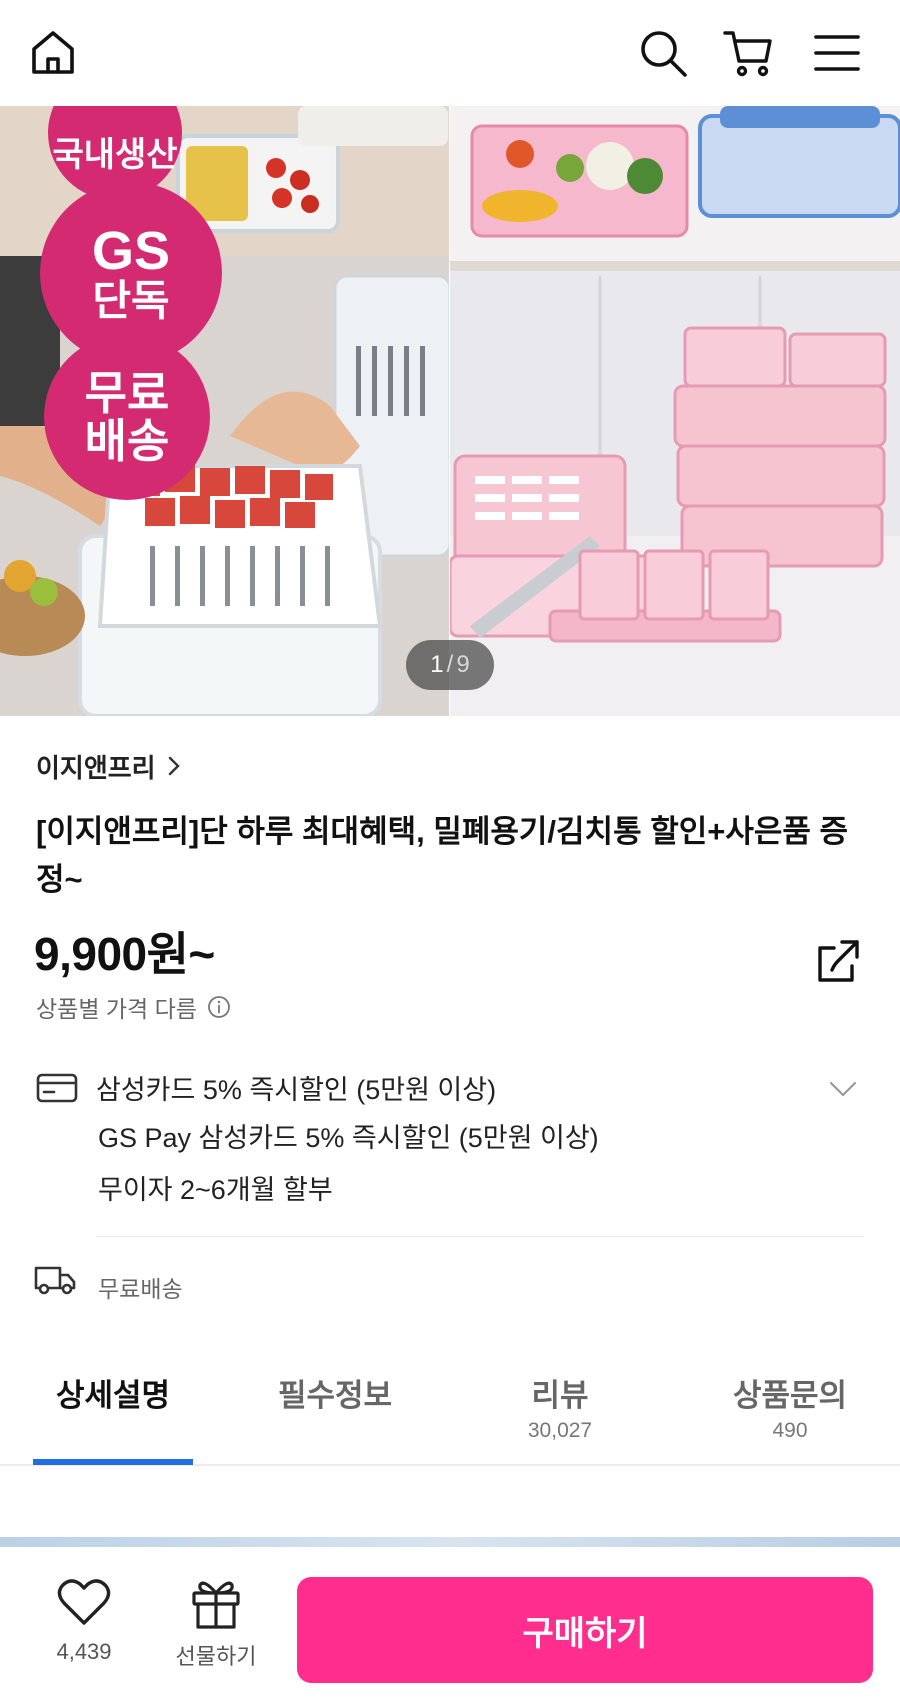  What do you see at coordinates (450, 1542) in the screenshot?
I see `content-preview-strip` at bounding box center [450, 1542].